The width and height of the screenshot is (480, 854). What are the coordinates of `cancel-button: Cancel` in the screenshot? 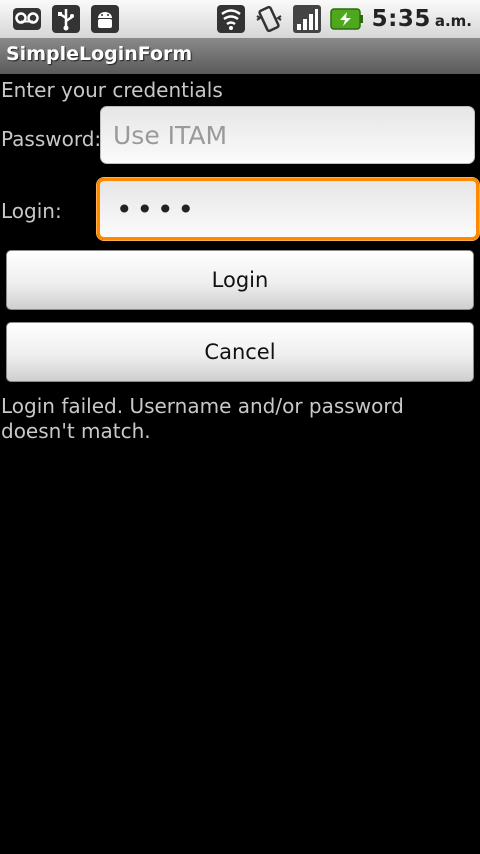 It's located at (240, 352).